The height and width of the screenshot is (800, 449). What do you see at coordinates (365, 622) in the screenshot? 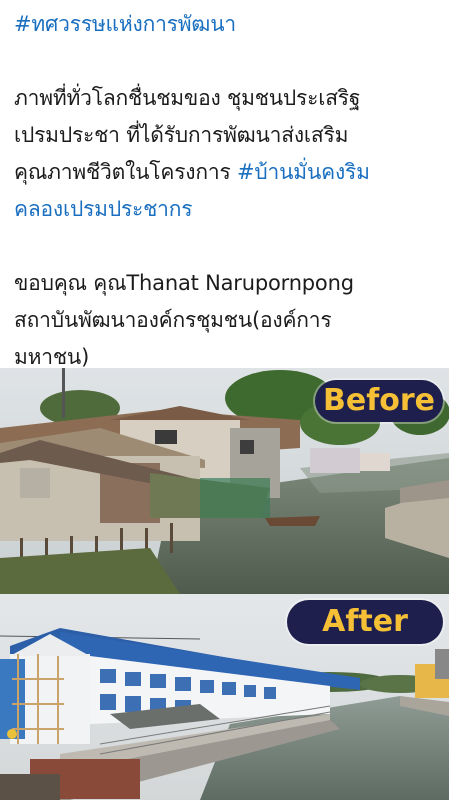
I see `after-label: After` at bounding box center [365, 622].